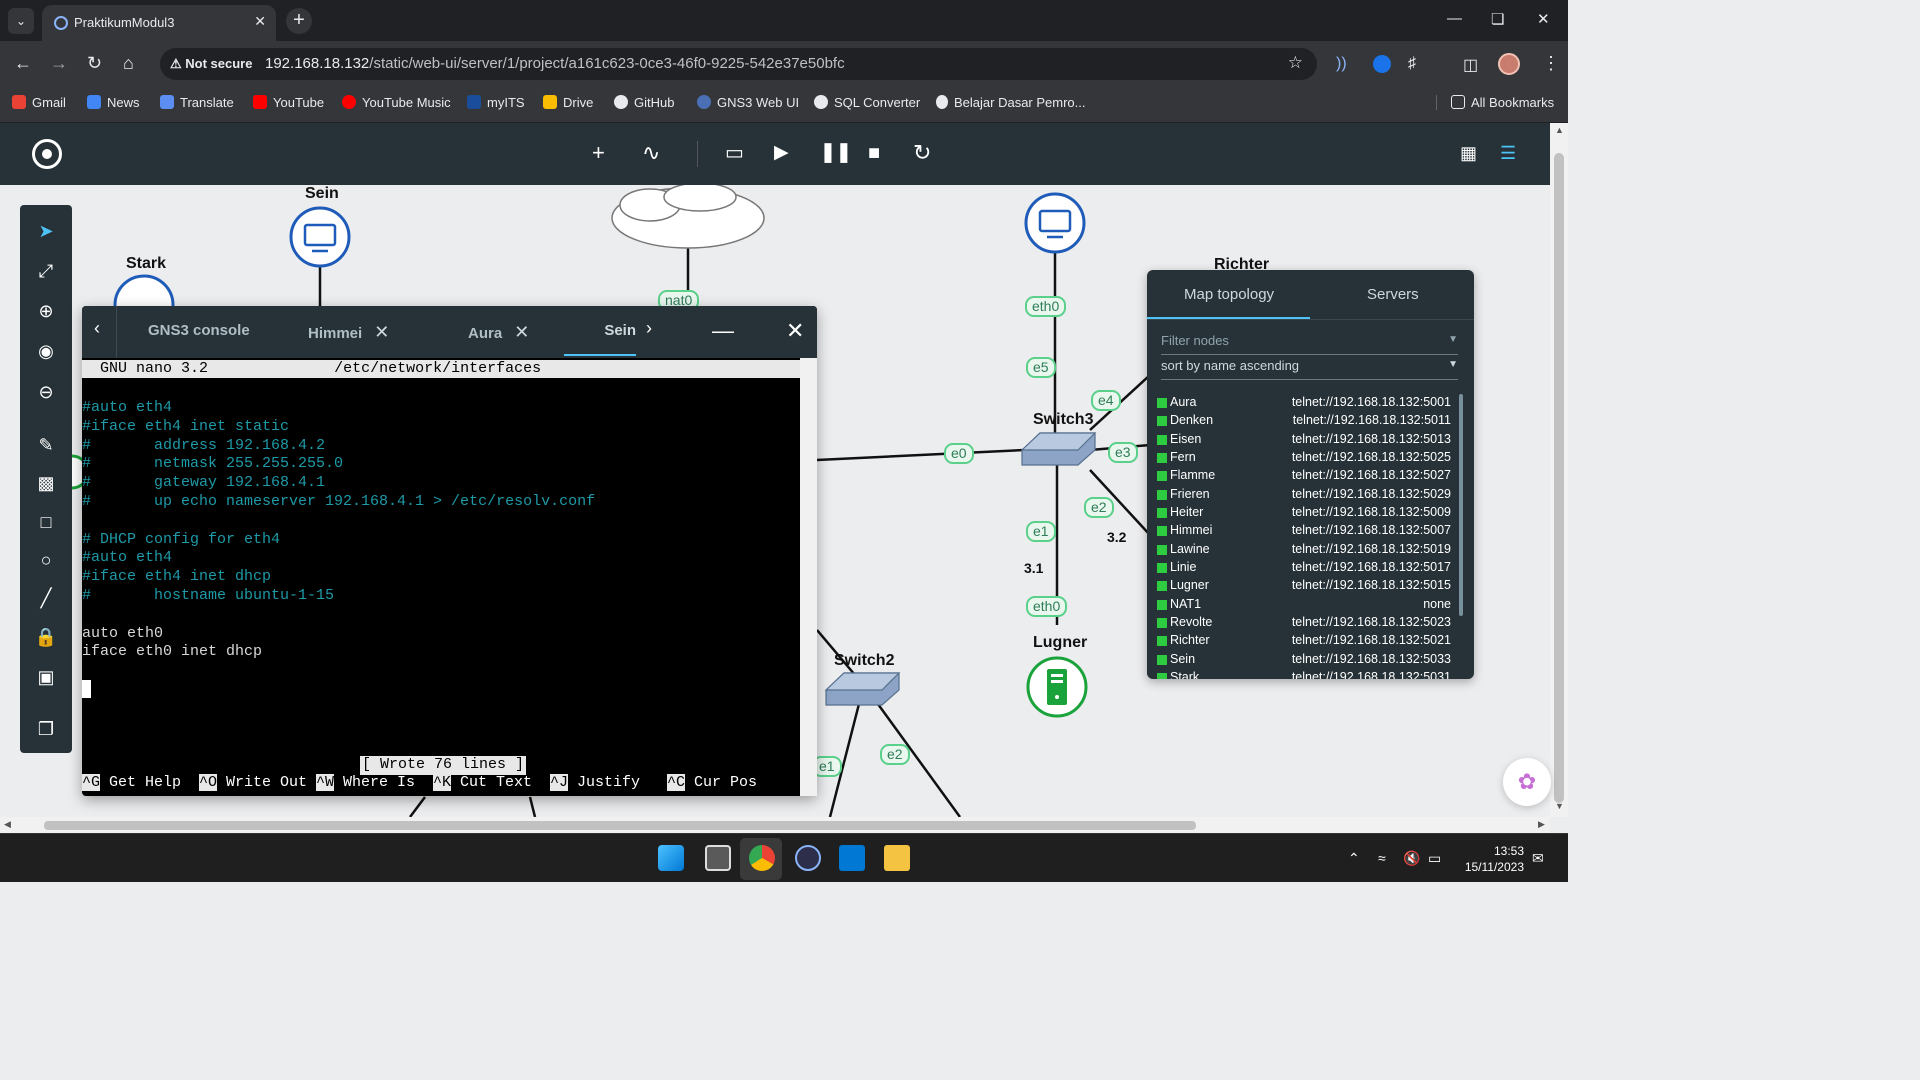 This screenshot has width=1920, height=1080. Describe the element at coordinates (1307, 440) in the screenshot. I see `node-list-item: Eisen telnet://192.168.18.132:5013` at that location.